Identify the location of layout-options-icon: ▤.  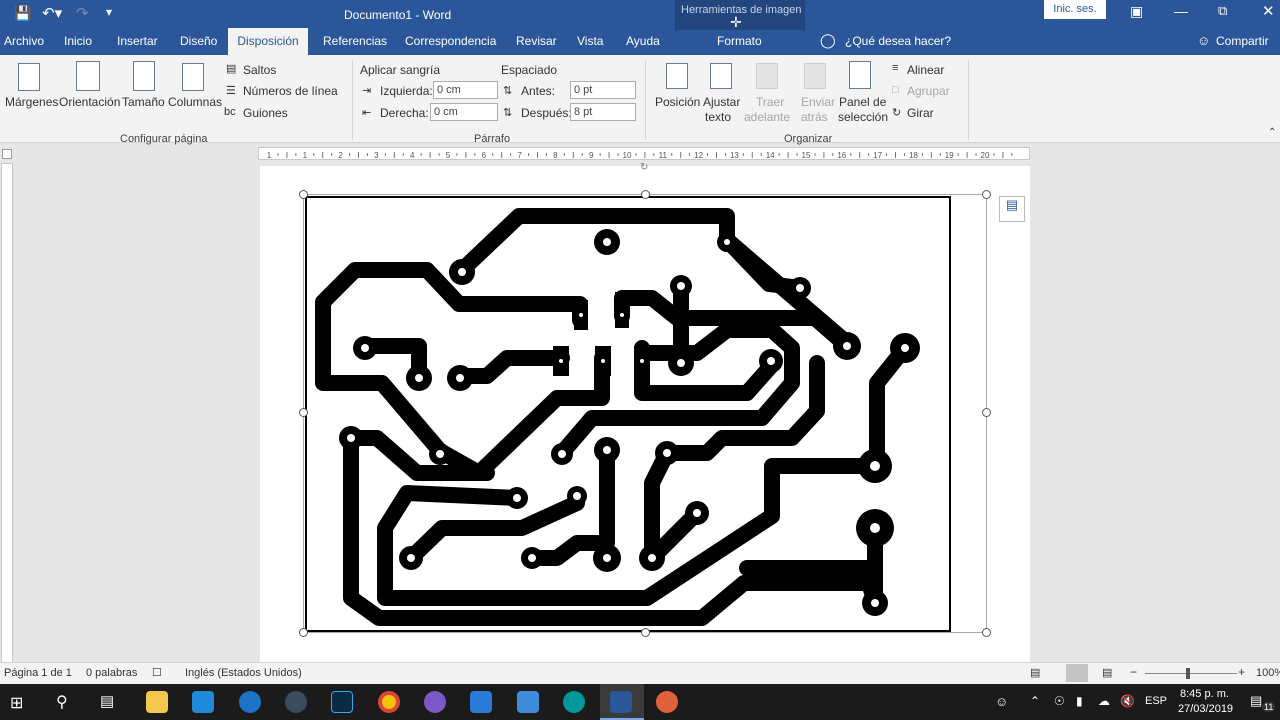
(1012, 209).